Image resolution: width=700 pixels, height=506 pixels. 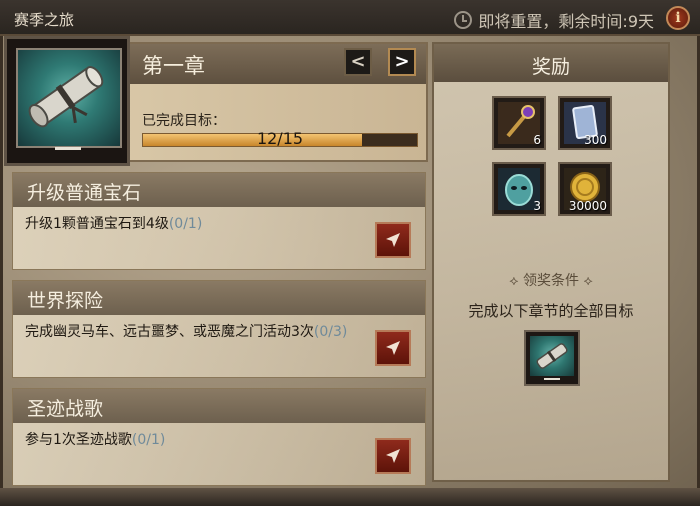 I want to click on task-desc-text: 完成幽灵马车、远古噩梦、或恶魔之门活动3次, so click(x=169, y=332).